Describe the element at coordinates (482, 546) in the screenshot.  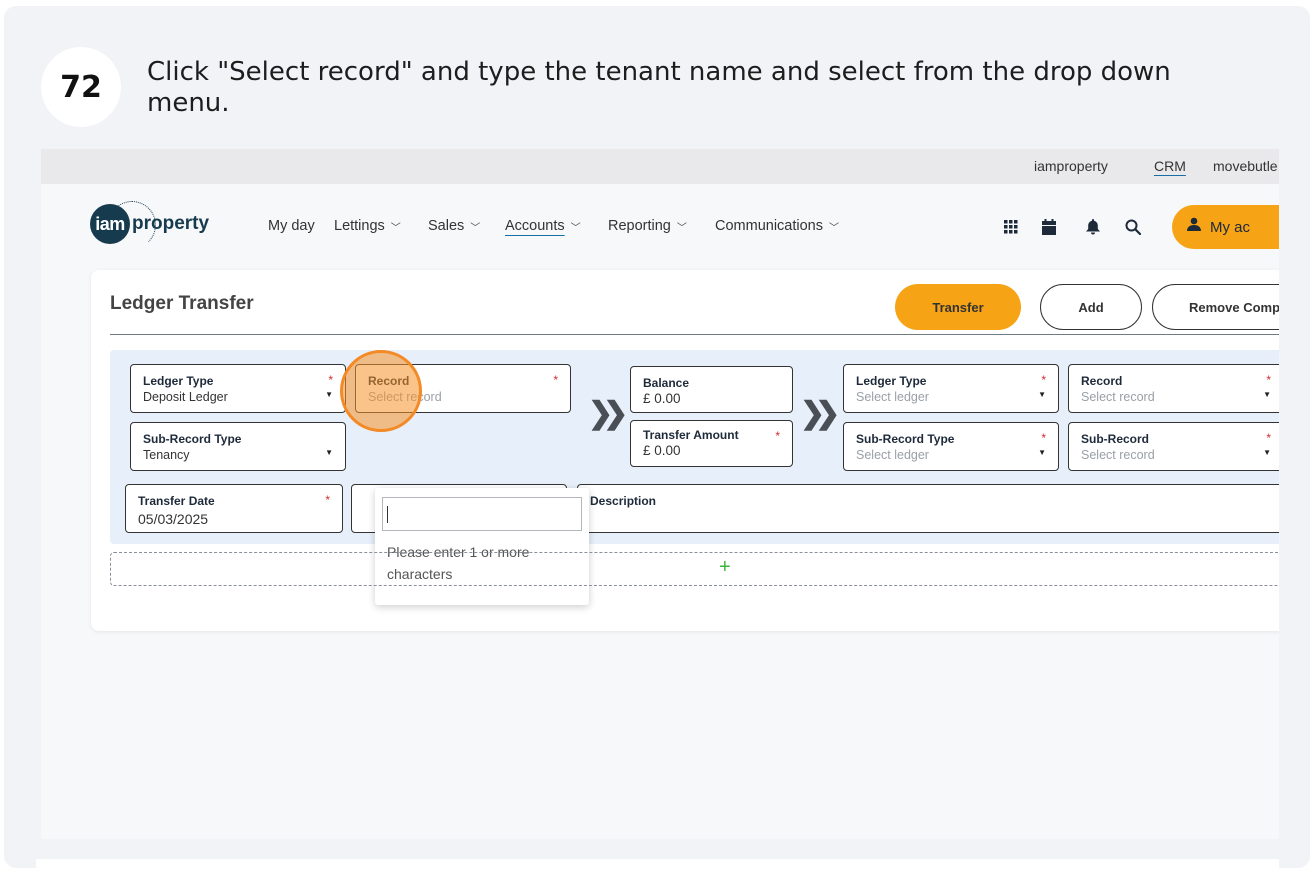
I see `record-search-dropdown: Please enter 1 or more characters` at that location.